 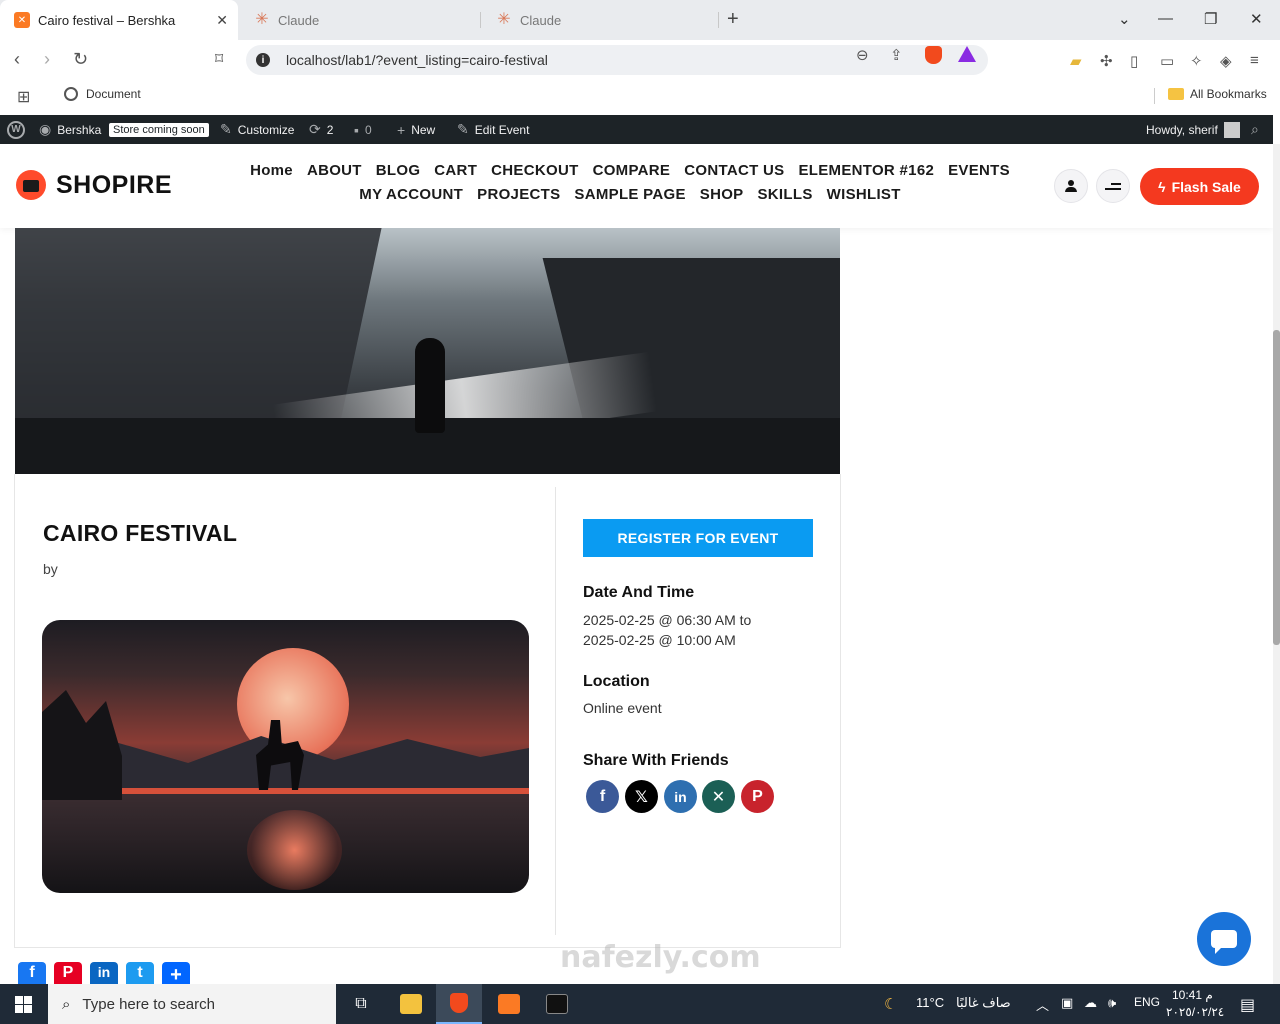 What do you see at coordinates (159, 129) in the screenshot?
I see `store-status: Store coming soon` at bounding box center [159, 129].